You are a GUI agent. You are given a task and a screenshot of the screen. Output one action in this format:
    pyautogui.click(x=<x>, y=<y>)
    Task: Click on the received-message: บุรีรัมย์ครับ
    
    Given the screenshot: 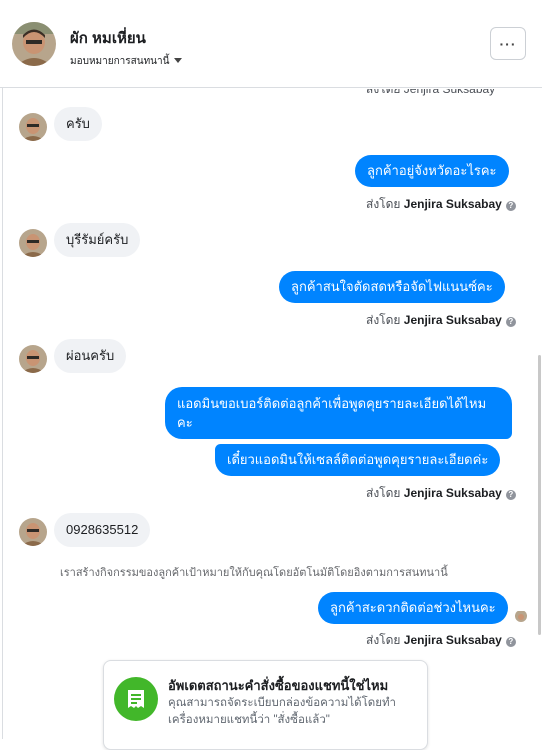 What is the action you would take?
    pyautogui.click(x=97, y=240)
    